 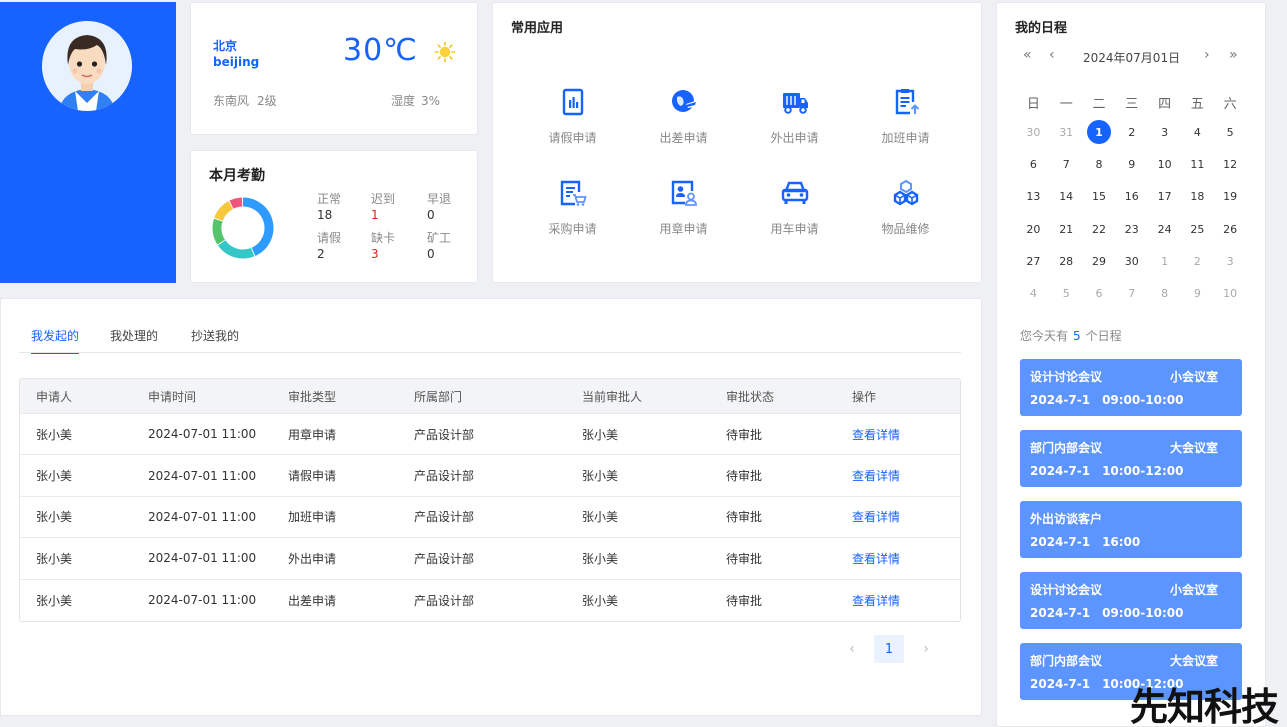 I want to click on calendar-day-number: 21, so click(x=1066, y=229).